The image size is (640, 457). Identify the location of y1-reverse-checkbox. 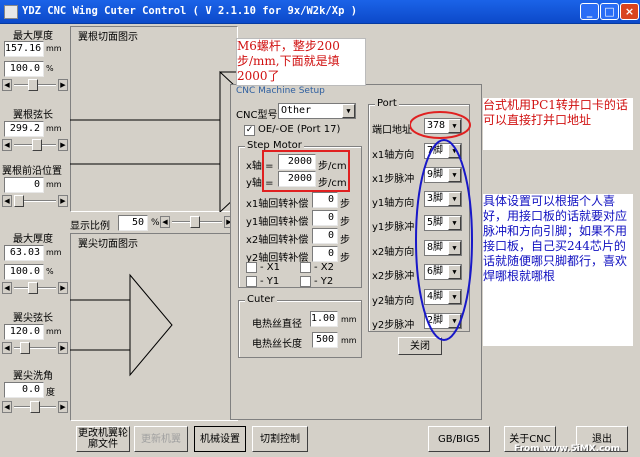
(251, 281).